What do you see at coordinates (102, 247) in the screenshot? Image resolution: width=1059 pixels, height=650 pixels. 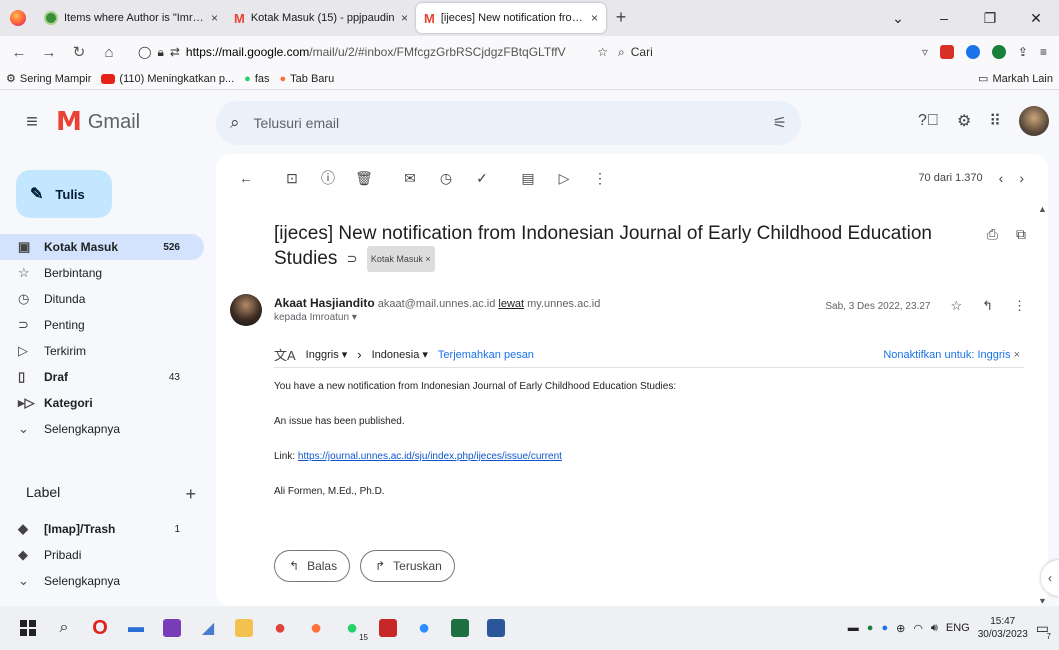 I see `sidebar-item-inbox: ▣ Kotak Masuk 526` at bounding box center [102, 247].